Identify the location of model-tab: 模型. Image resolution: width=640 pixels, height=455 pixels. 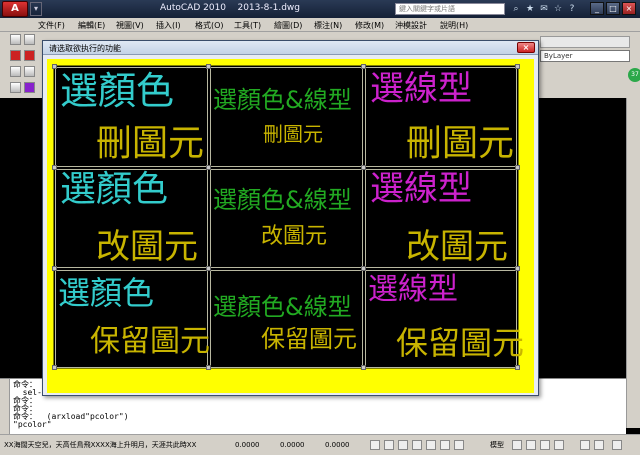
(497, 445).